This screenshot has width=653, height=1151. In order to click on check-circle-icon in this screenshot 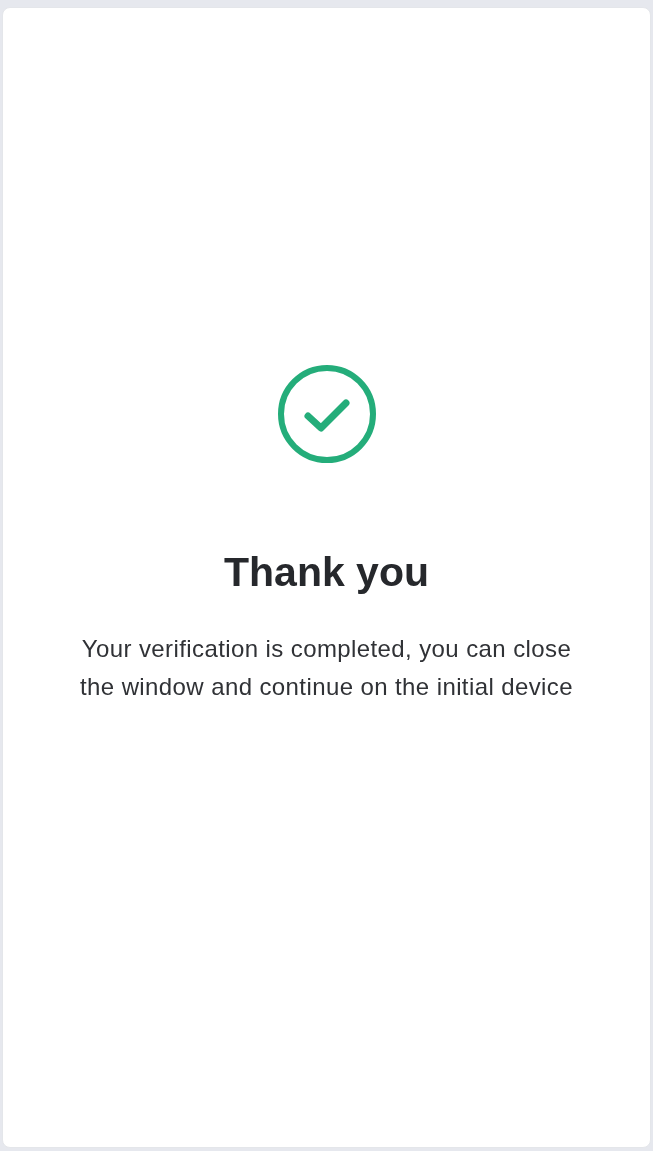, I will do `click(326, 414)`.